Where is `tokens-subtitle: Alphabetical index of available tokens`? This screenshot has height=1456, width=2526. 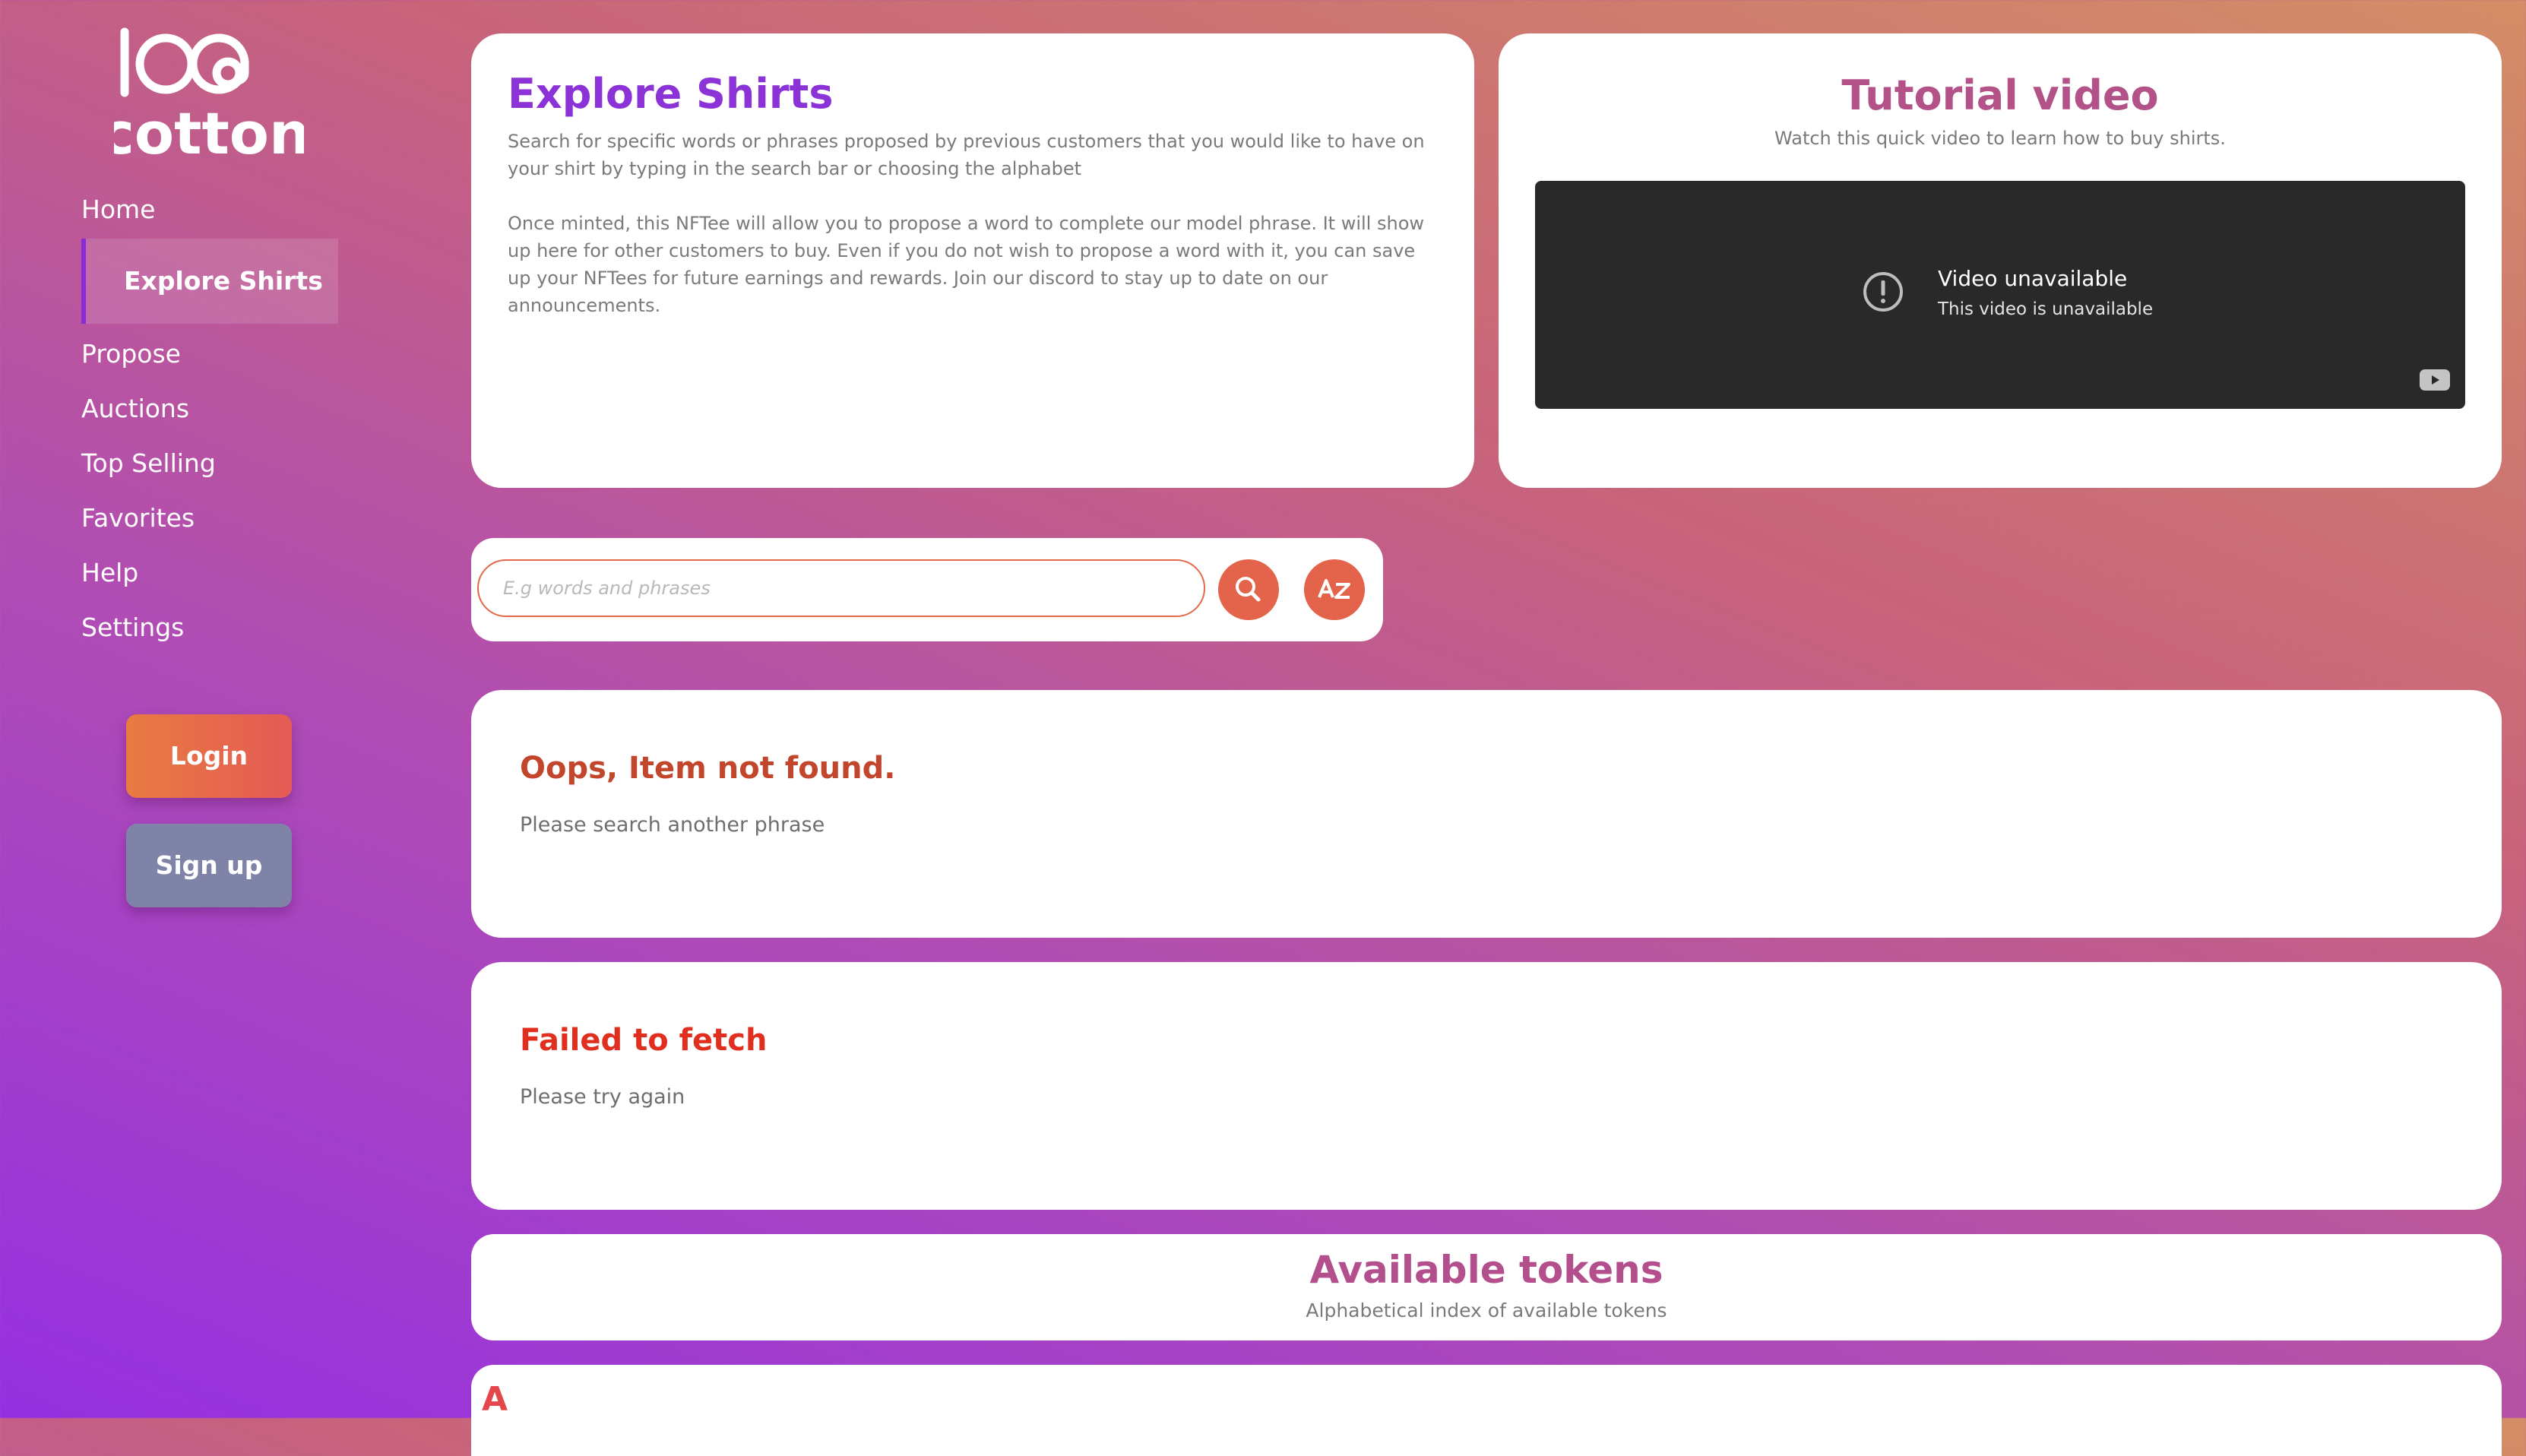 tokens-subtitle: Alphabetical index of available tokens is located at coordinates (1486, 1310).